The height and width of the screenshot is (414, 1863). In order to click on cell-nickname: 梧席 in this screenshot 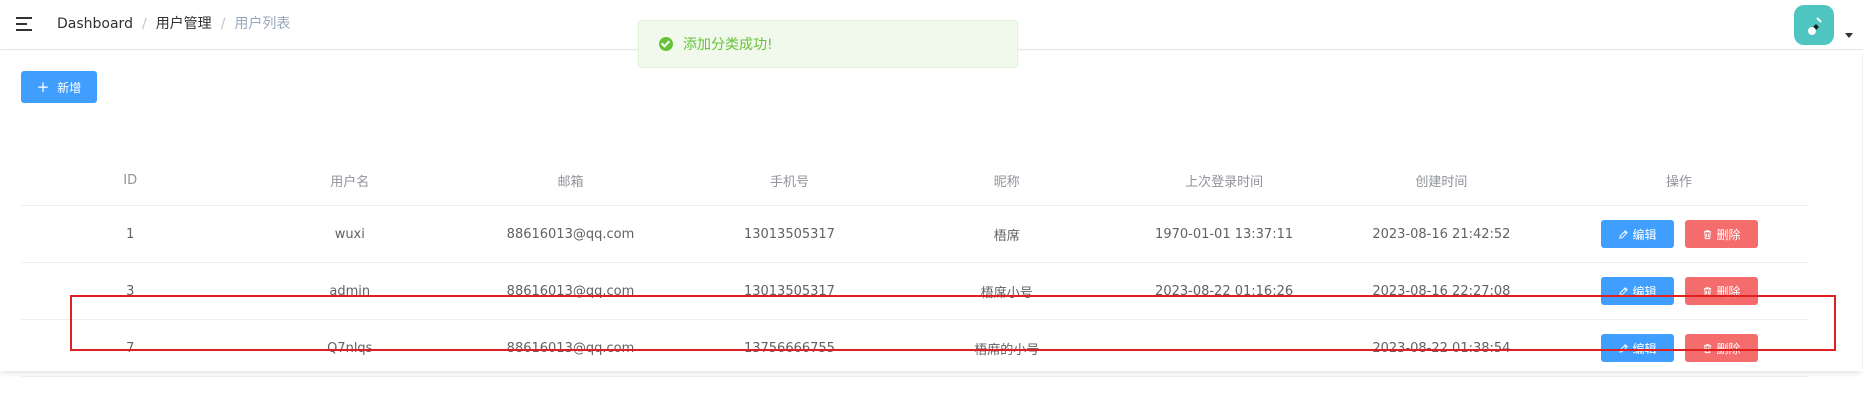, I will do `click(1007, 234)`.